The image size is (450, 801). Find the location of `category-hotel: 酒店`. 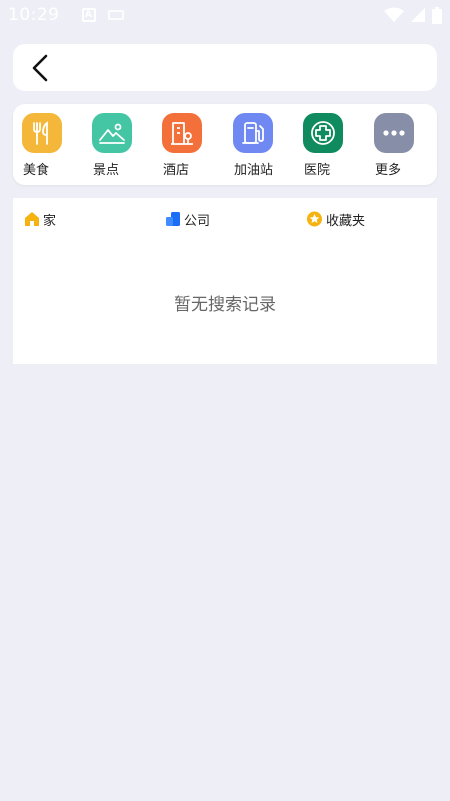

category-hotel: 酒店 is located at coordinates (187, 146).